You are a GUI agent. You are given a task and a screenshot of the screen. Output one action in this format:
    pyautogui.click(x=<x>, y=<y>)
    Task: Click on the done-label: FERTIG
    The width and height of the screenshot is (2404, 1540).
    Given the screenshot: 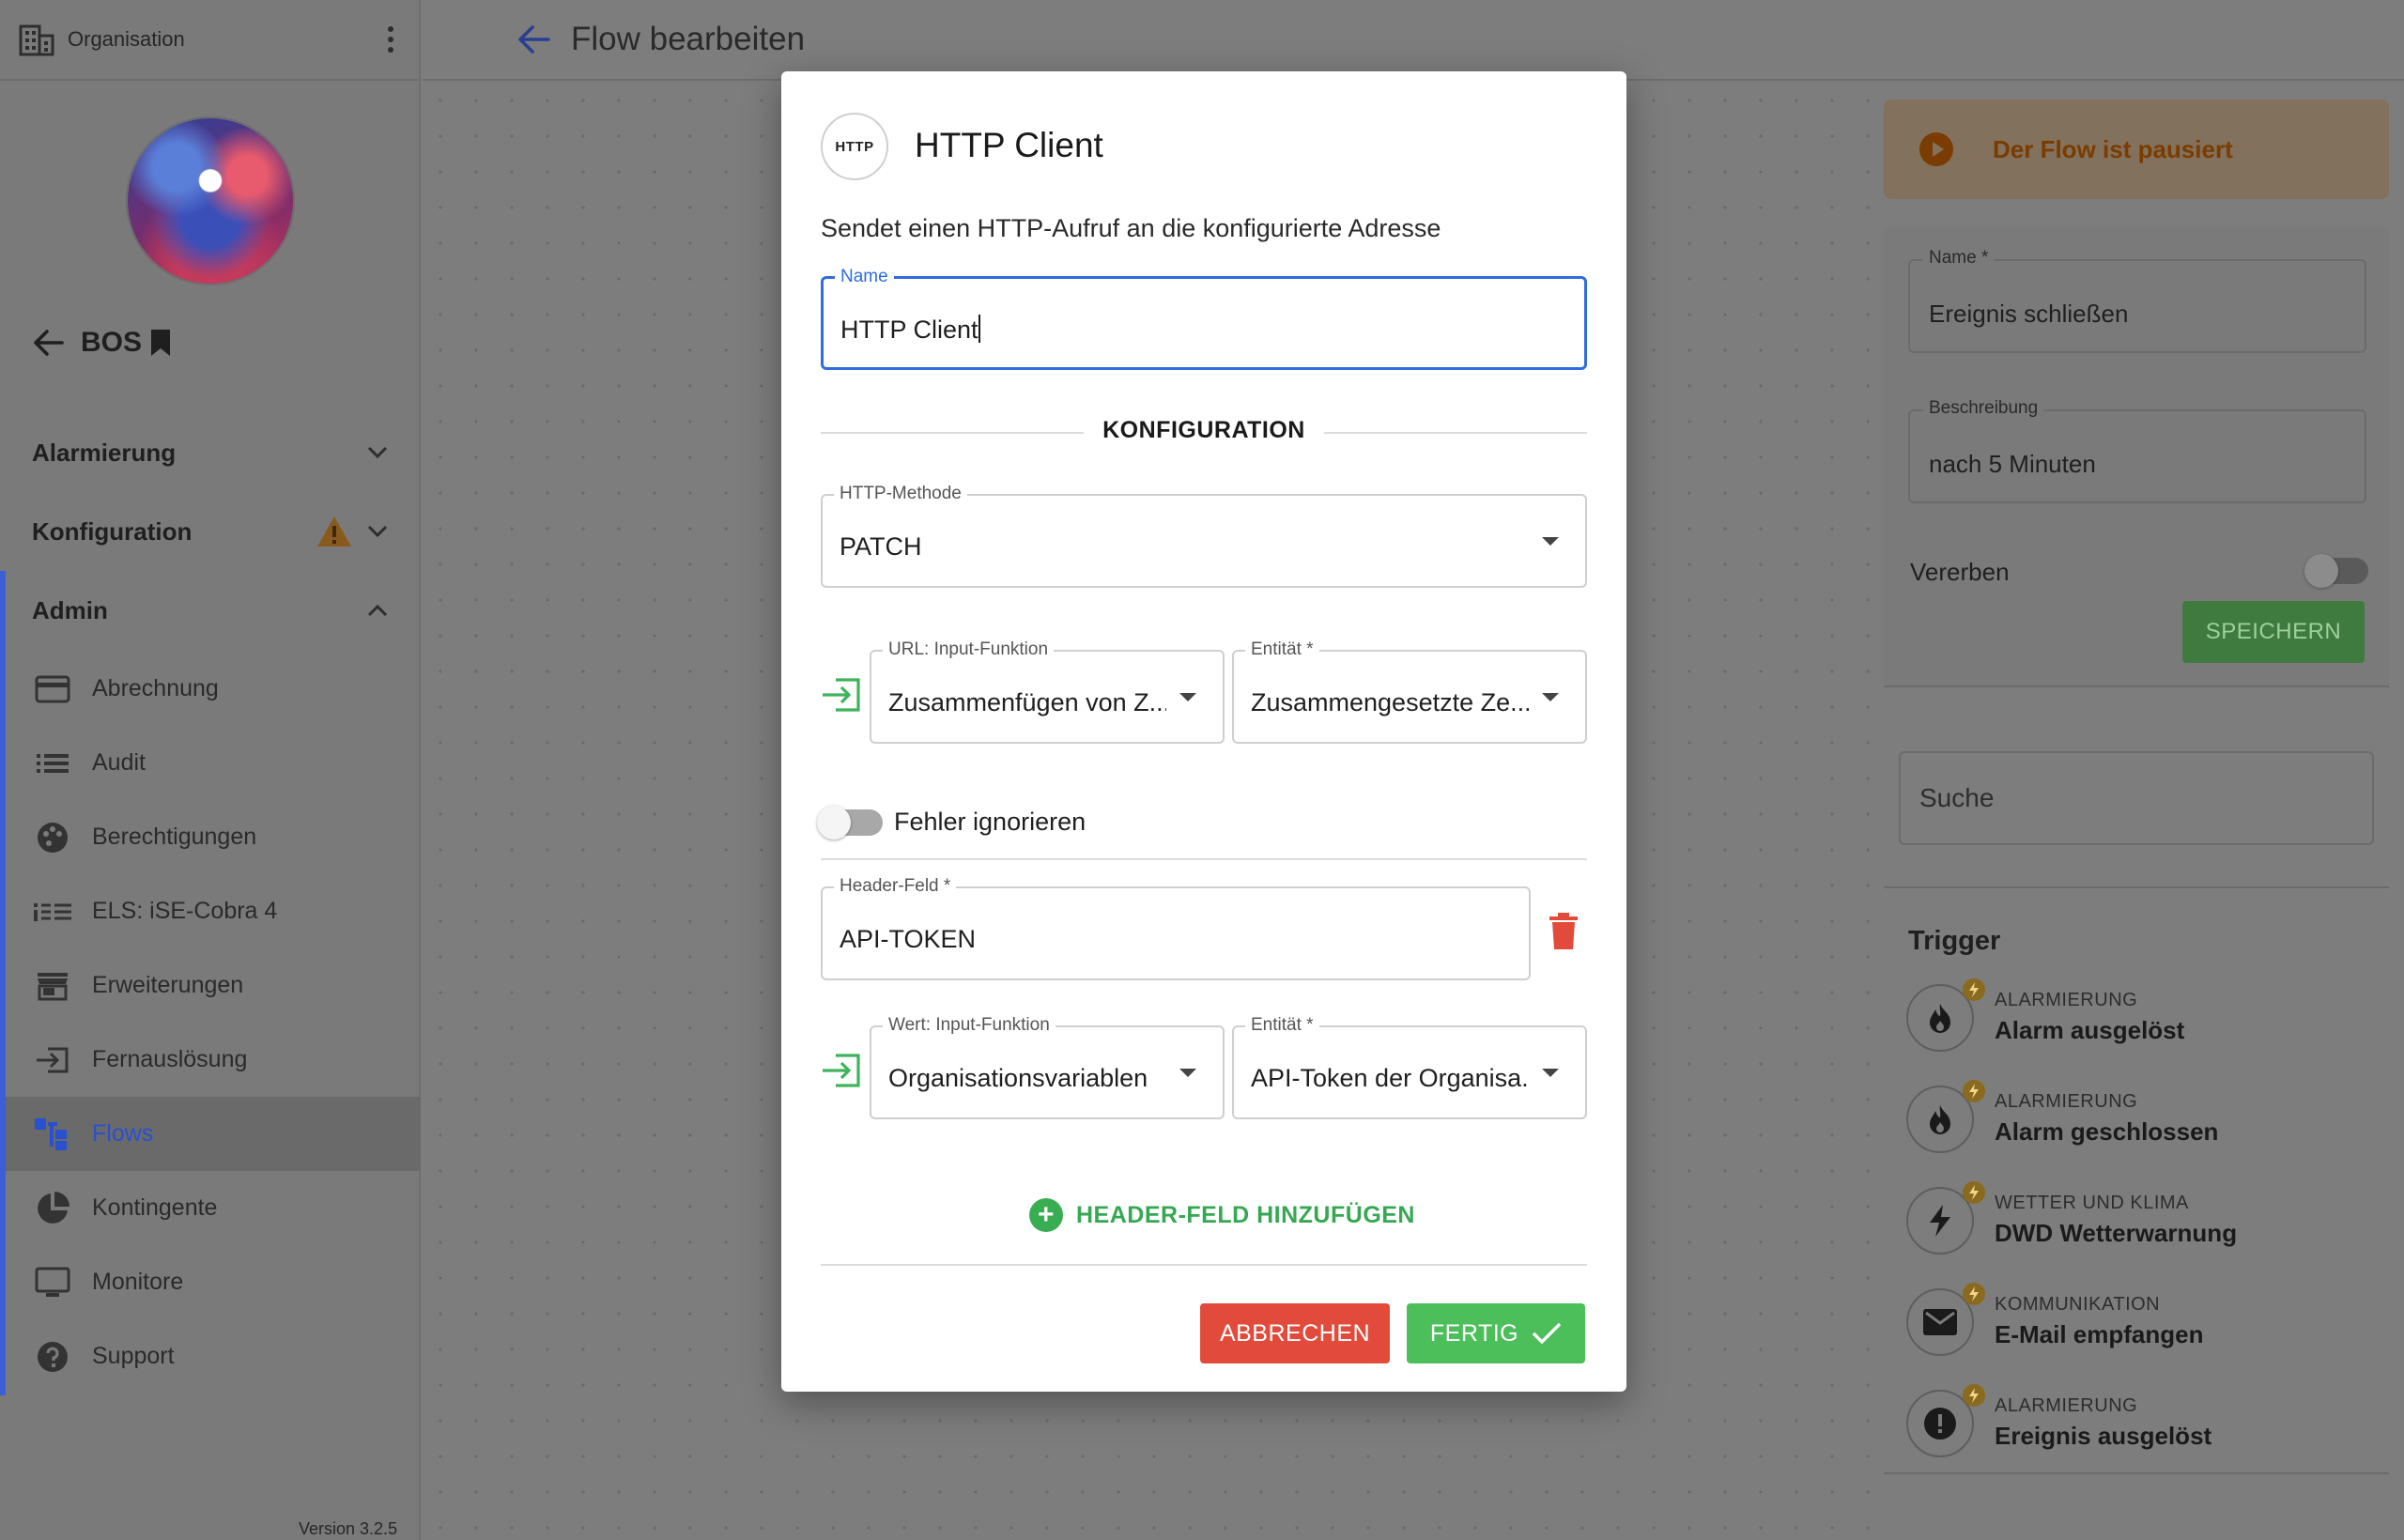 What is the action you would take?
    pyautogui.click(x=1474, y=1333)
    